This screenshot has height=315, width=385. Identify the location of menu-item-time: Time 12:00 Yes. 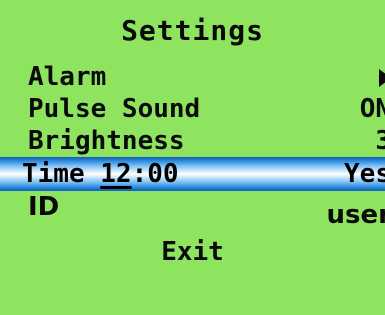
(192, 174).